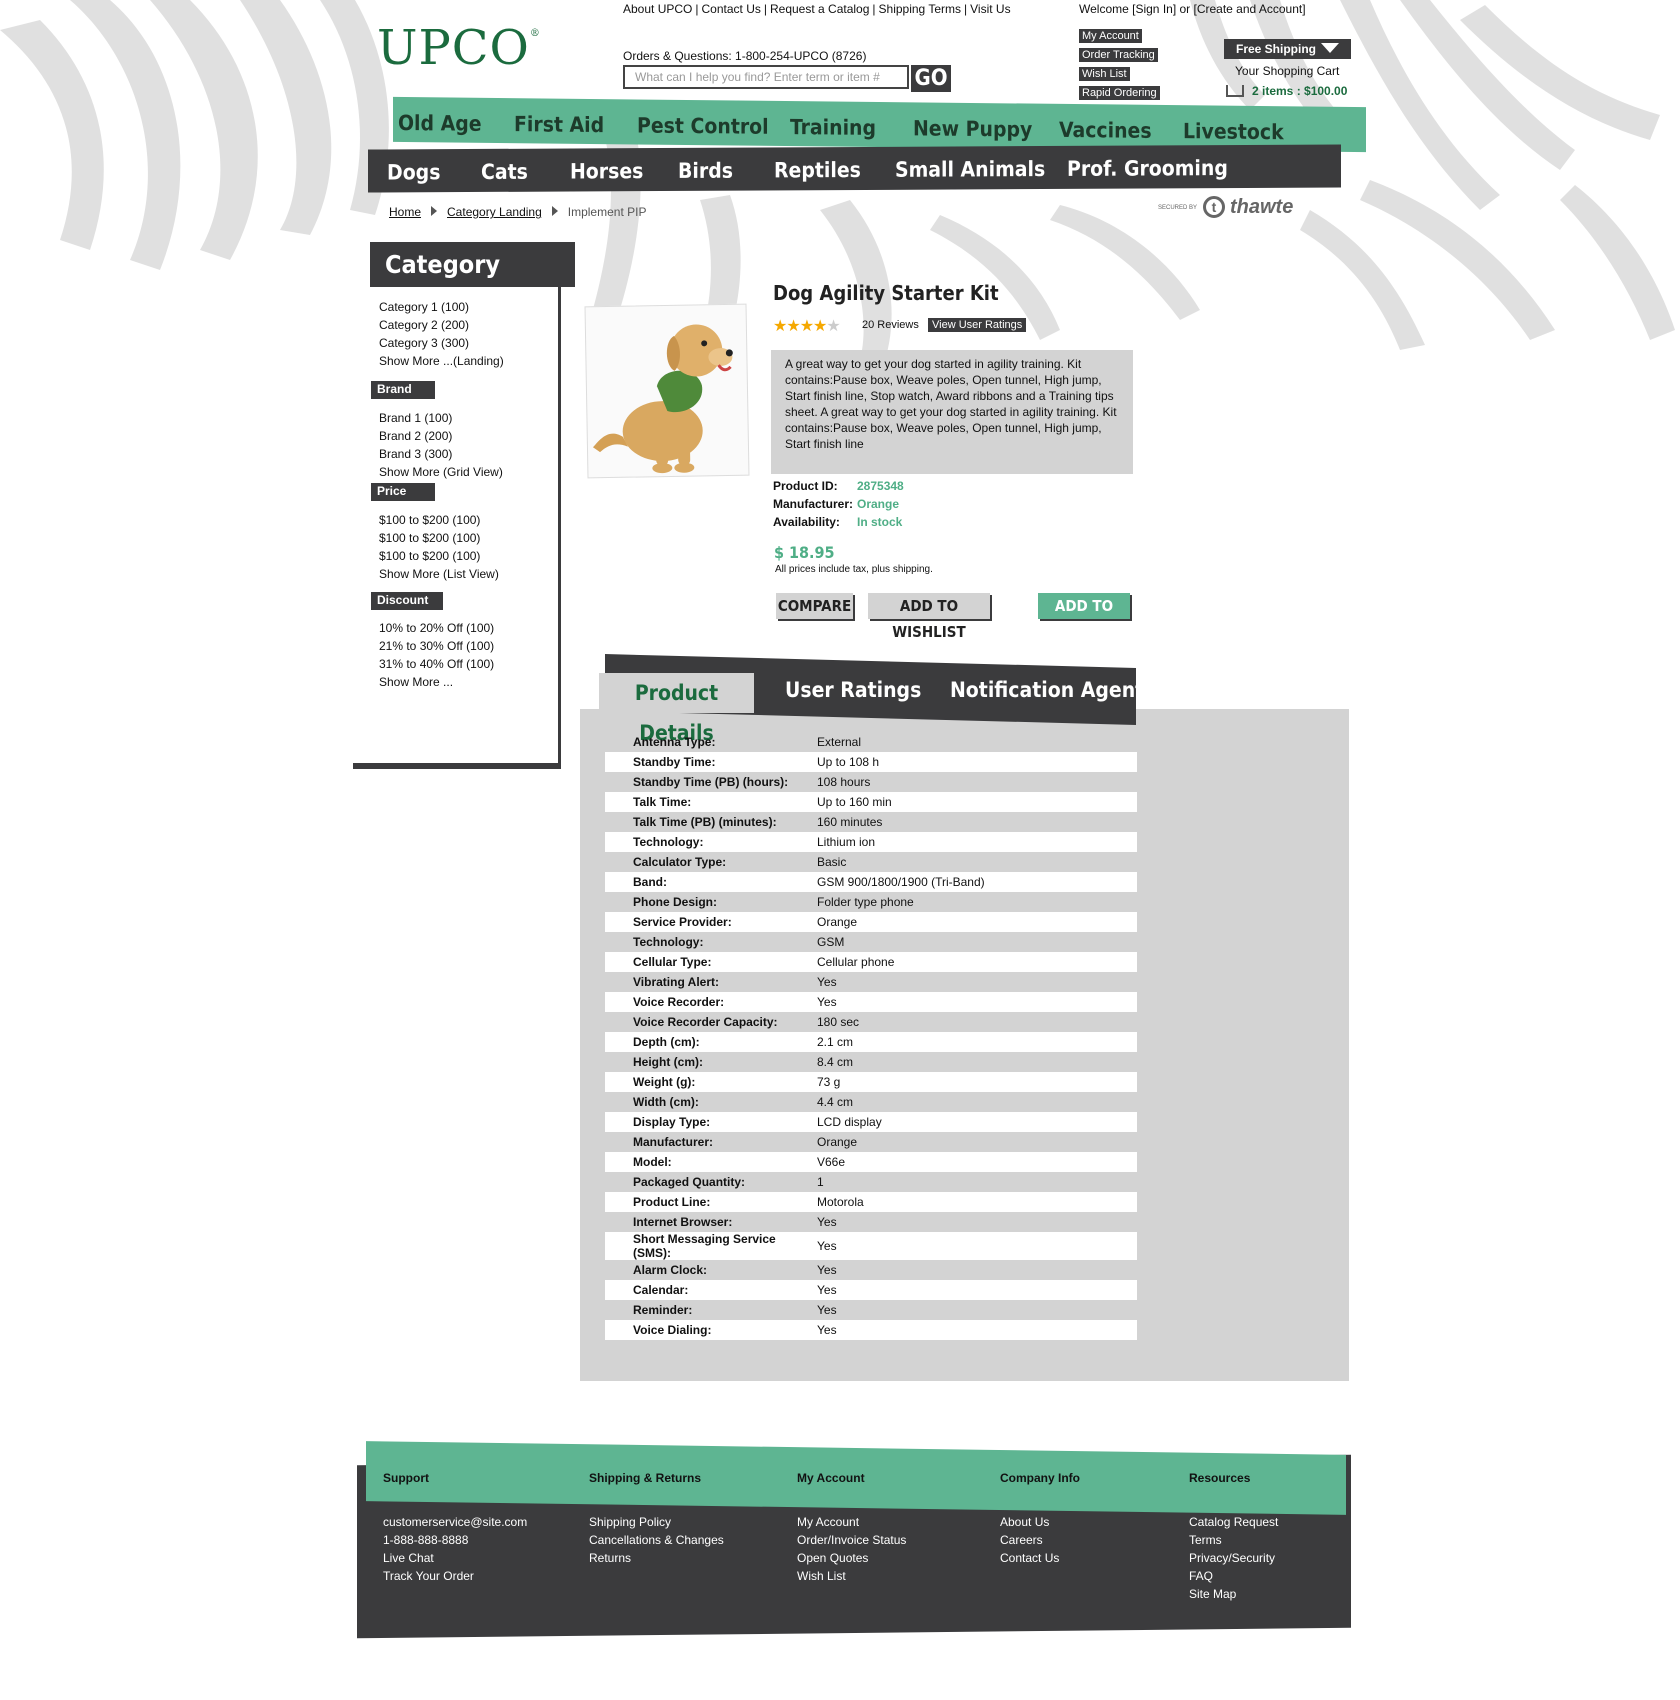  What do you see at coordinates (833, 127) in the screenshot?
I see `nav-training: Training` at bounding box center [833, 127].